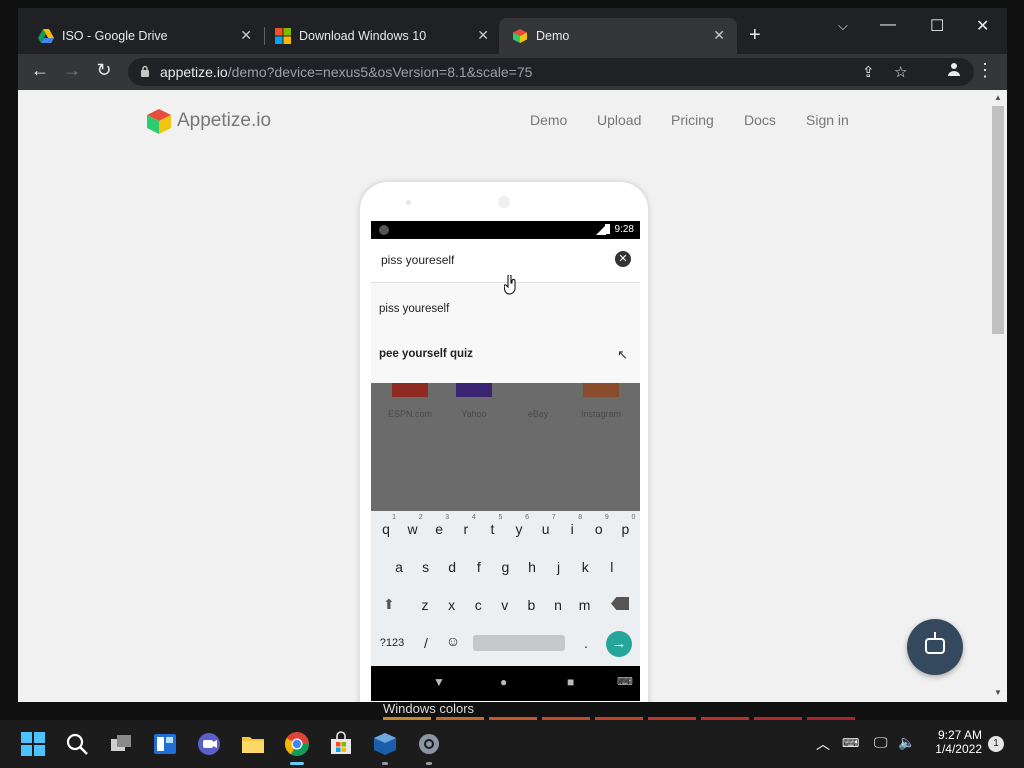 This screenshot has width=1024, height=768. Describe the element at coordinates (982, 26) in the screenshot. I see `close-window-button: ✕` at that location.